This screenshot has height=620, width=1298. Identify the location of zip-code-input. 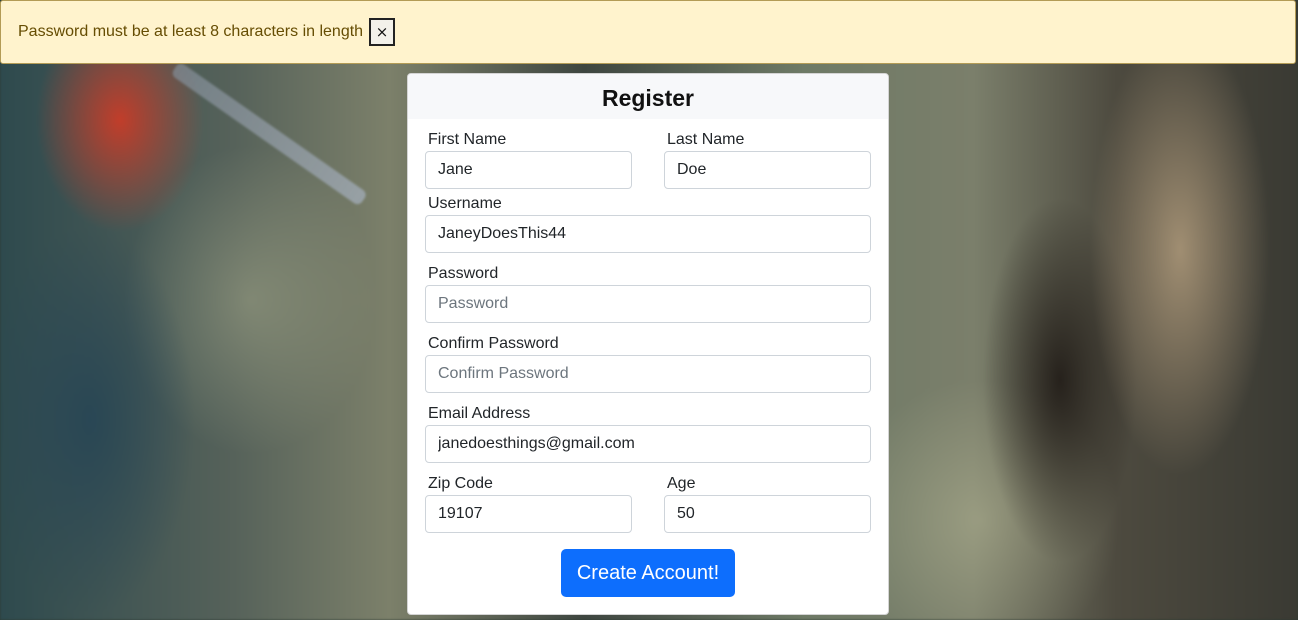
(528, 514).